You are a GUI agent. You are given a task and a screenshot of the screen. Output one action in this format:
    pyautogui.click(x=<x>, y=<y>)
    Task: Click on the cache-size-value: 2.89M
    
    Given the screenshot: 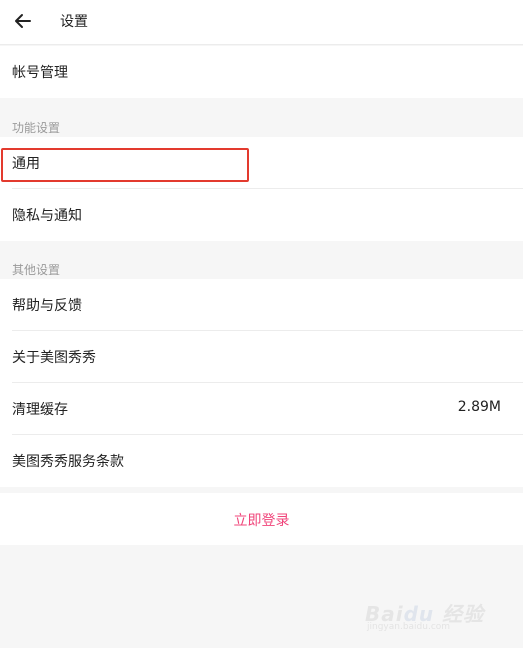 What is the action you would take?
    pyautogui.click(x=479, y=407)
    